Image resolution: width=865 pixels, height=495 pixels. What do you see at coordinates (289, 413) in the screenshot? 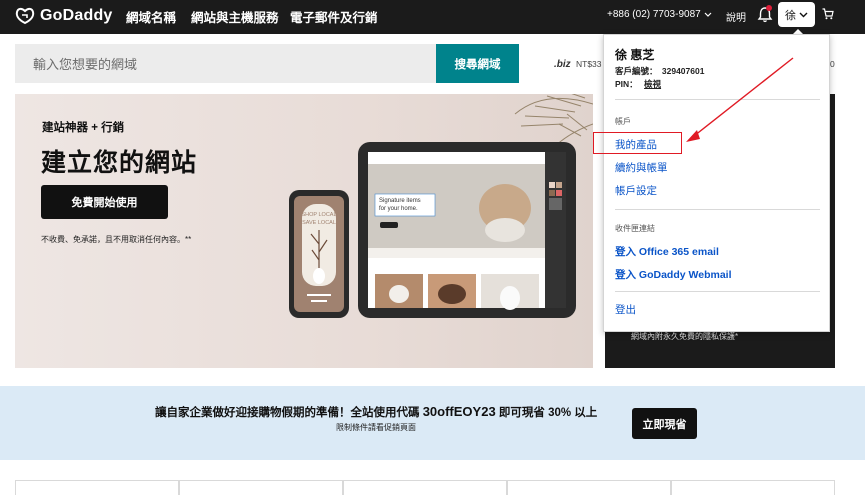
I see `banner-text-before: 讓自家企業做好迎接購物假期的準備！全站使用代碼` at bounding box center [289, 413].